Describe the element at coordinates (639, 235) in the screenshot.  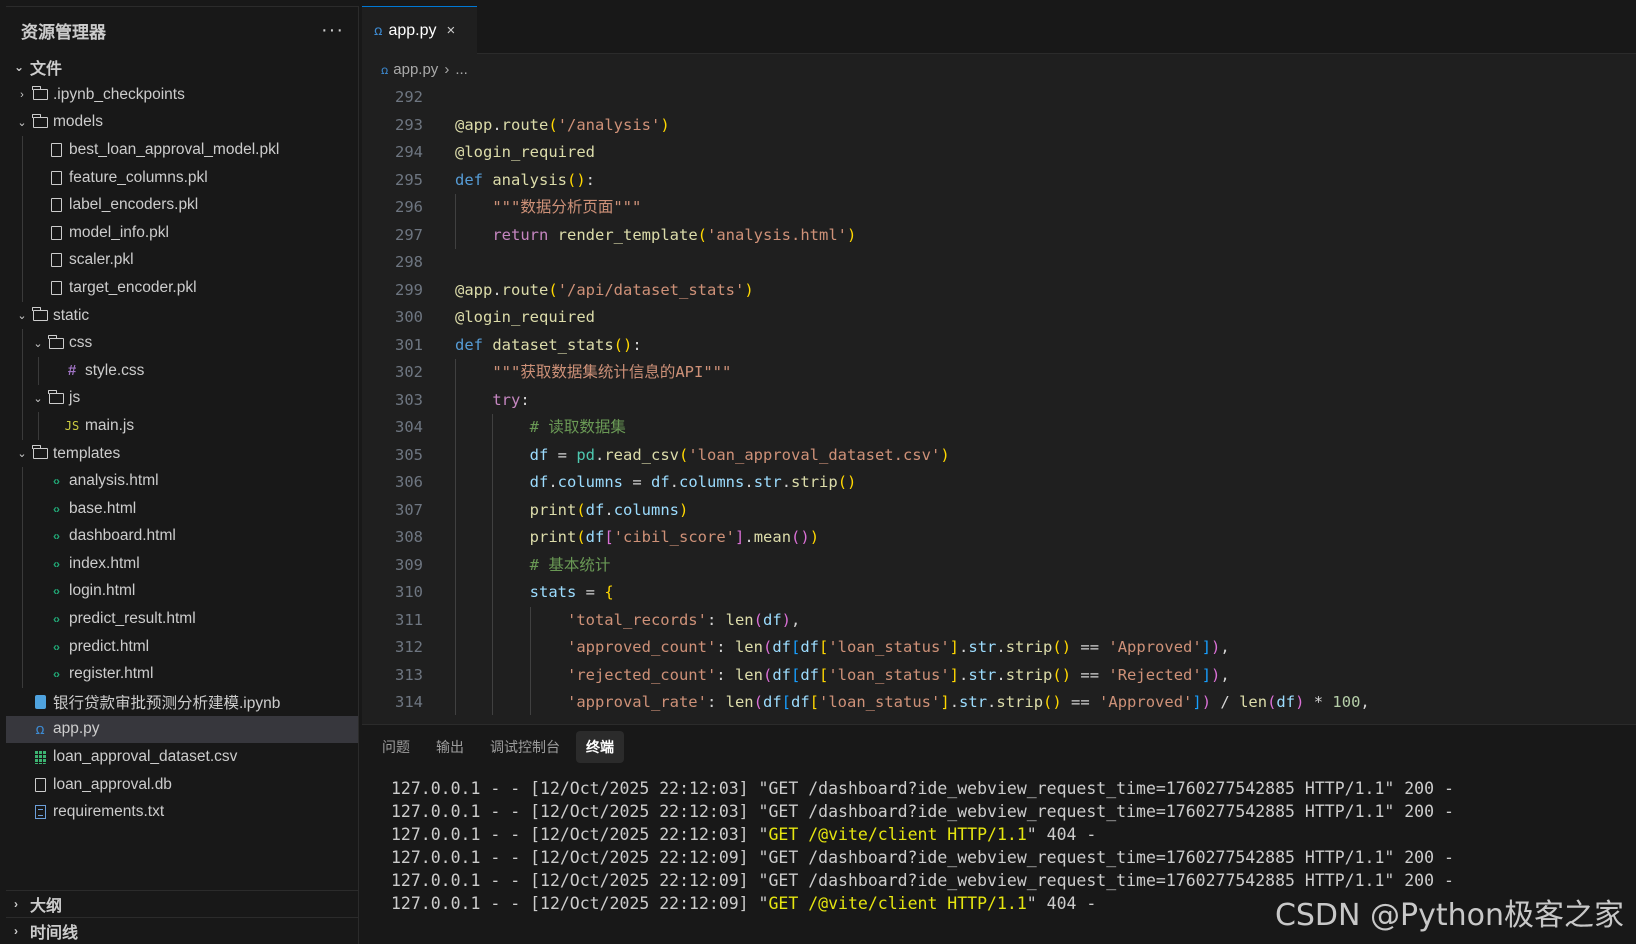
I see `code-text: return render_template('analysis.html')` at that location.